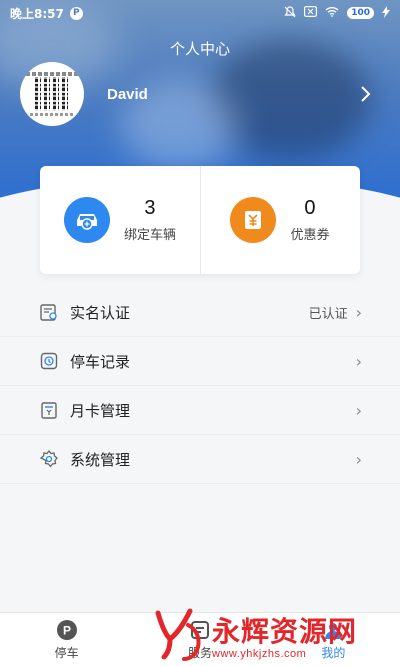 The height and width of the screenshot is (666, 400). What do you see at coordinates (100, 361) in the screenshot?
I see `menu-item-label: 停车记录` at bounding box center [100, 361].